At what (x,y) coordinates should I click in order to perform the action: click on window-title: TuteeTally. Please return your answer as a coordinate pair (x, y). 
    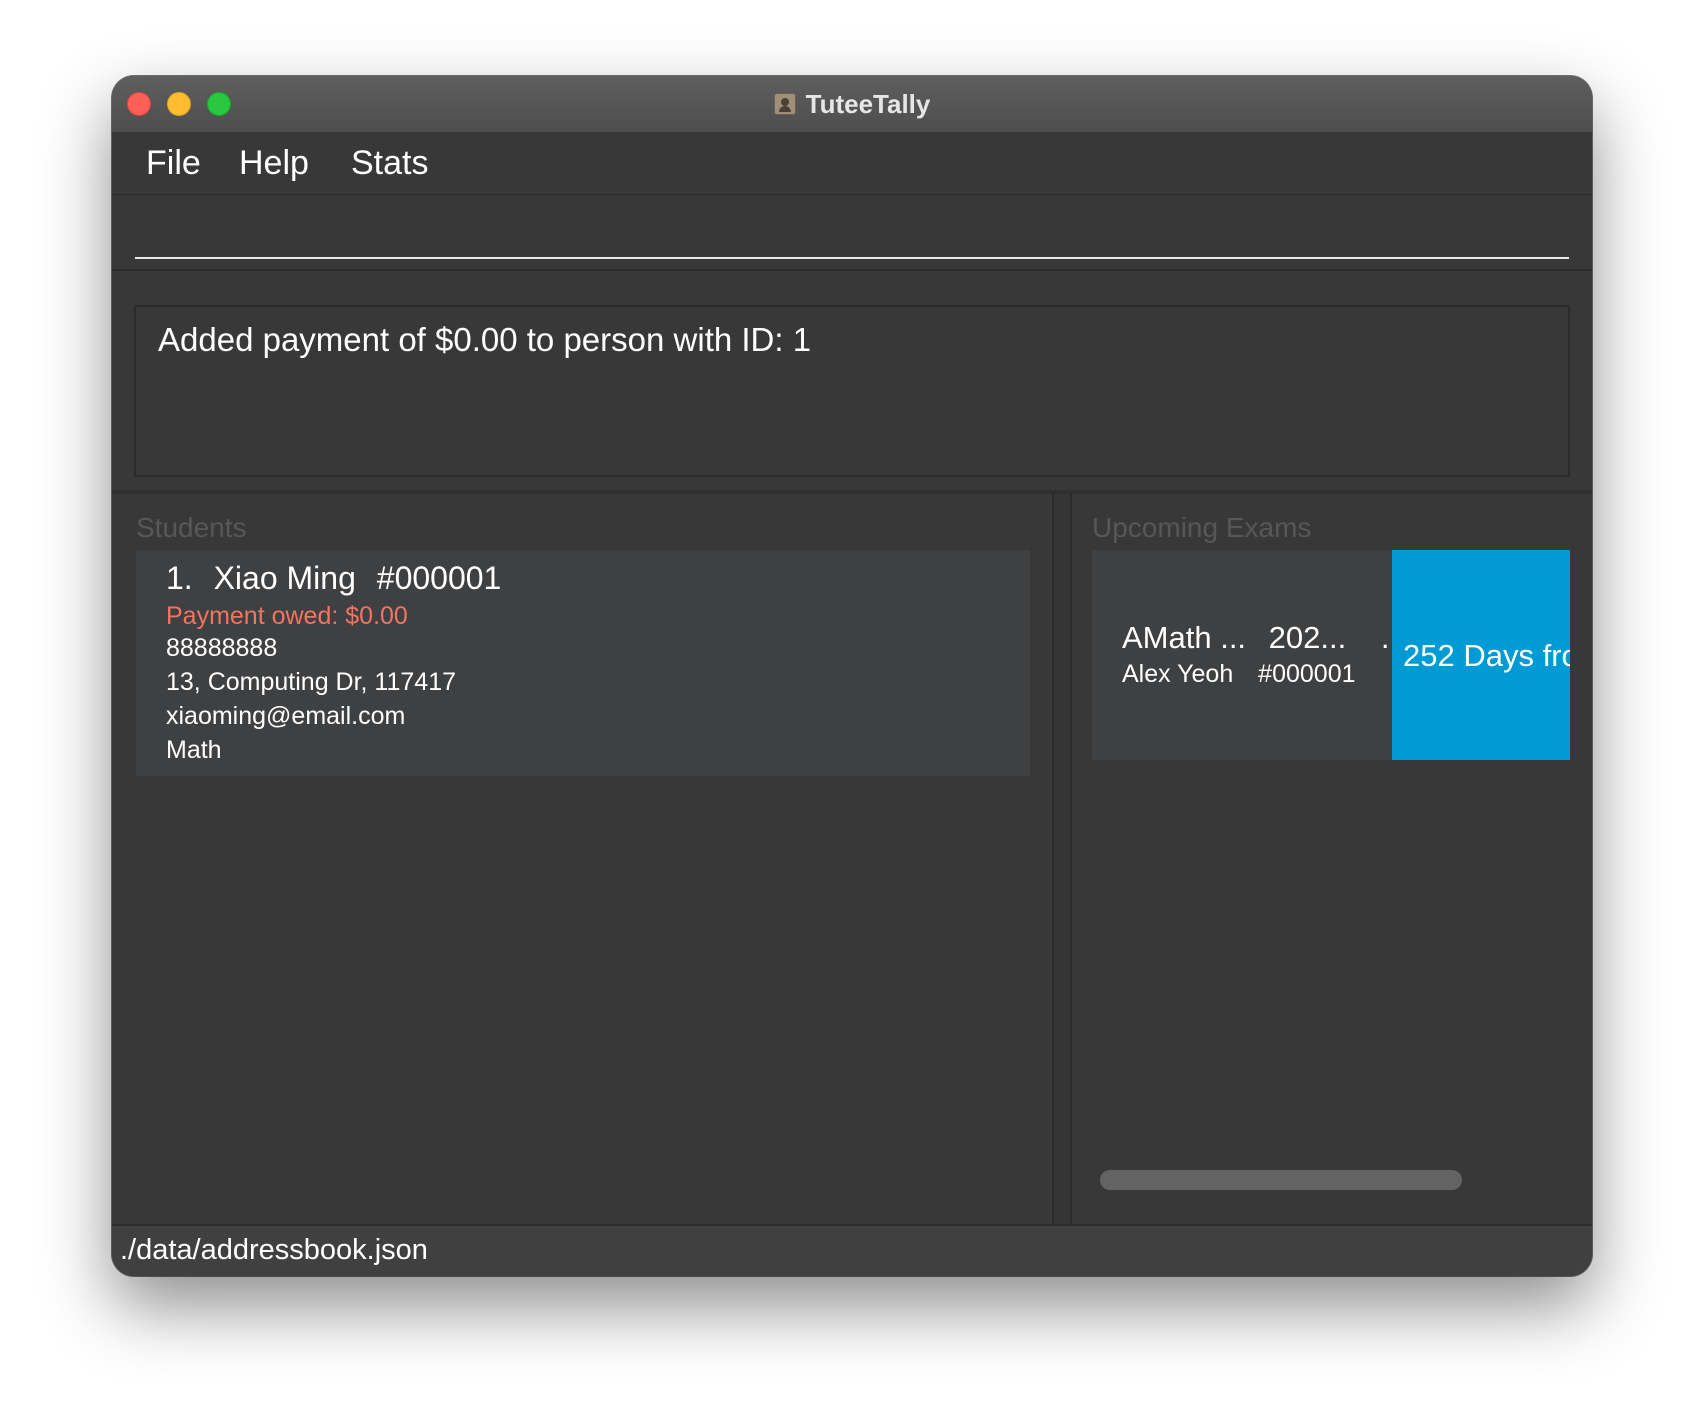
    Looking at the image, I should click on (868, 103).